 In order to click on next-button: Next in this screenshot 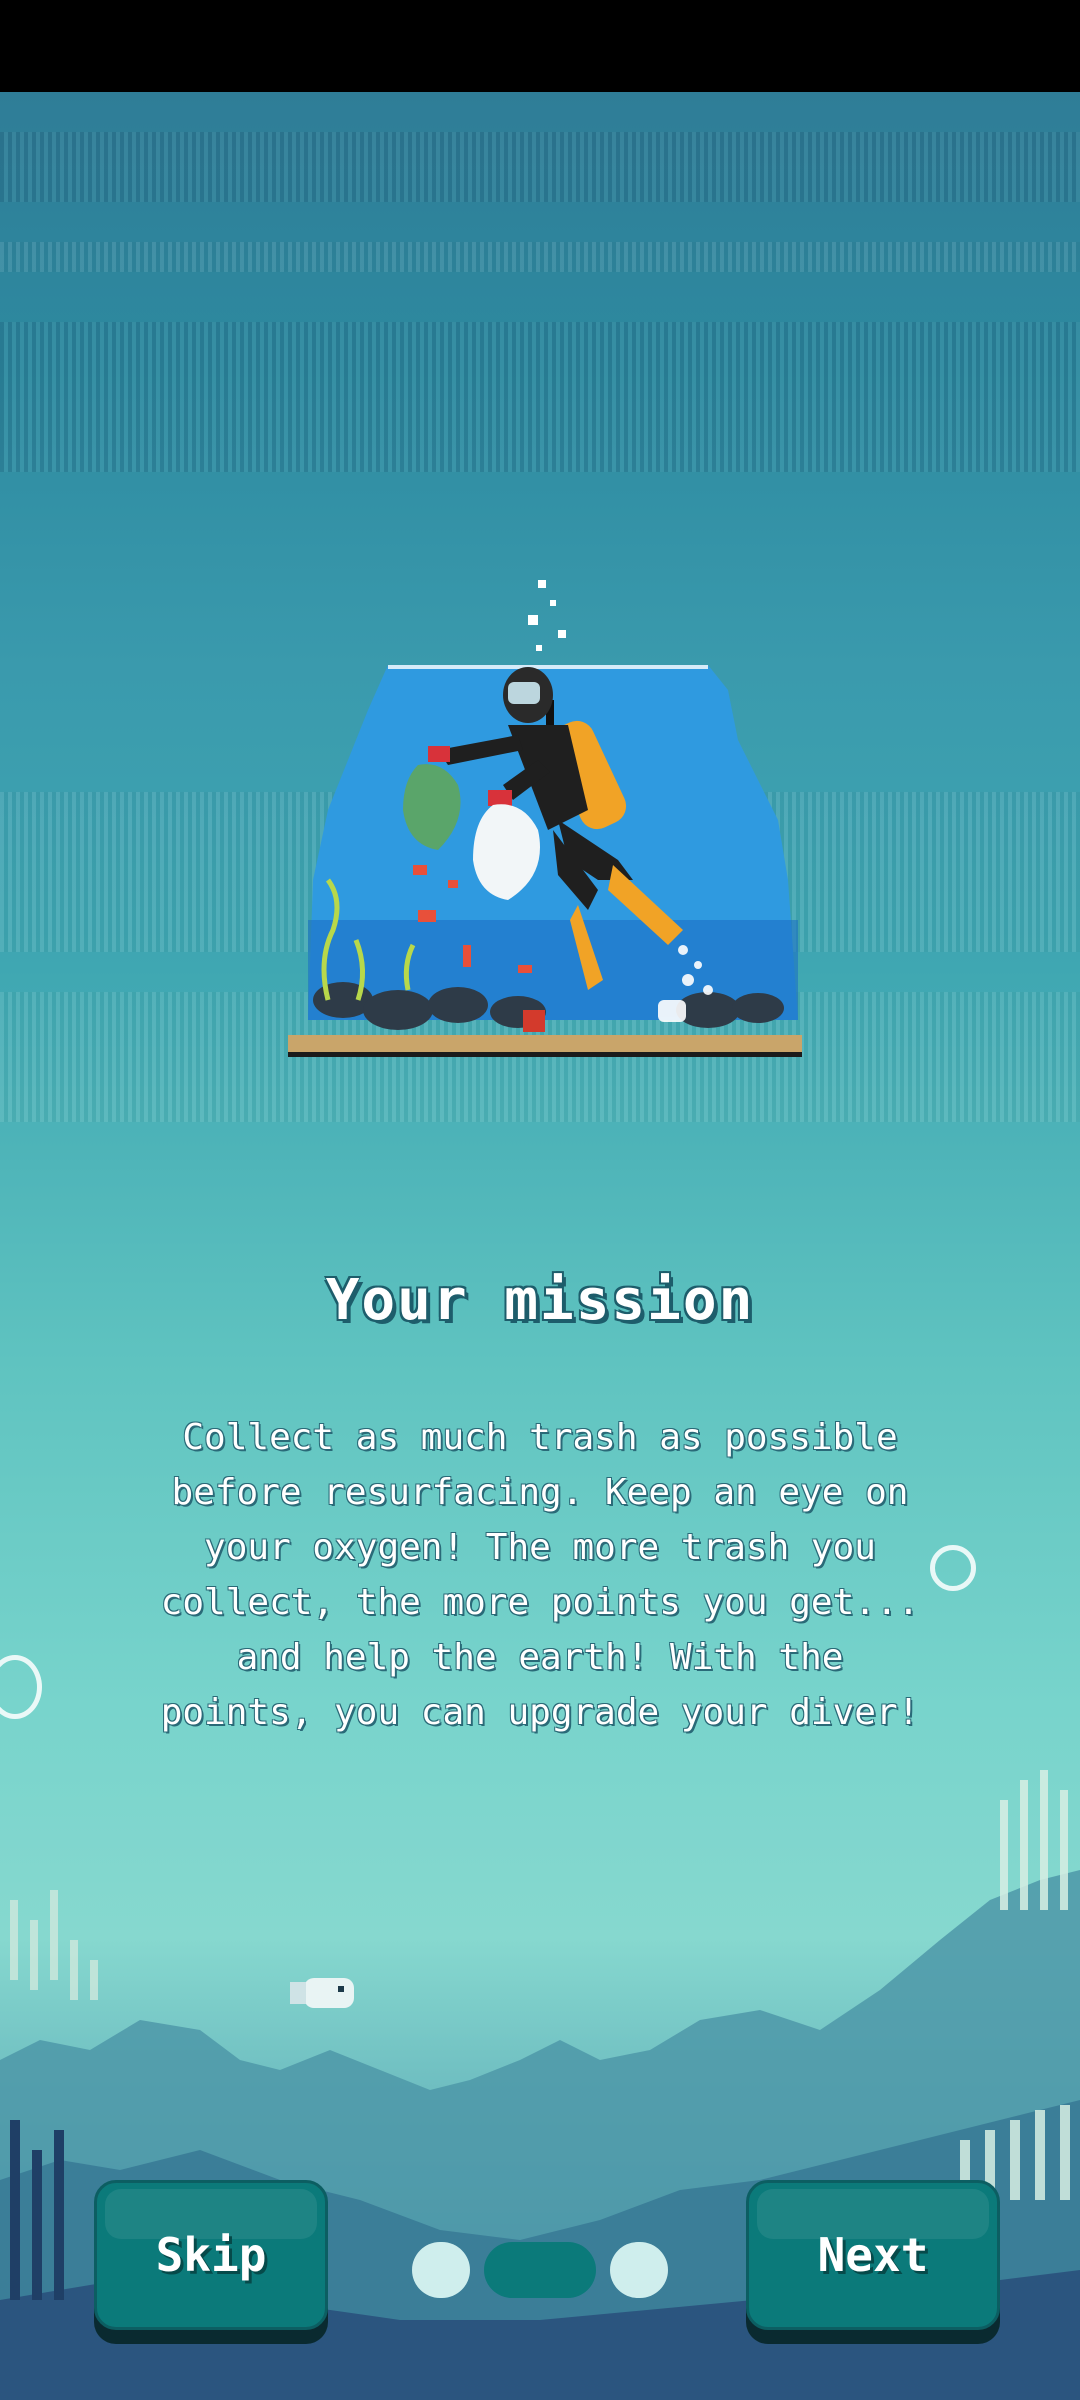, I will do `click(873, 2255)`.